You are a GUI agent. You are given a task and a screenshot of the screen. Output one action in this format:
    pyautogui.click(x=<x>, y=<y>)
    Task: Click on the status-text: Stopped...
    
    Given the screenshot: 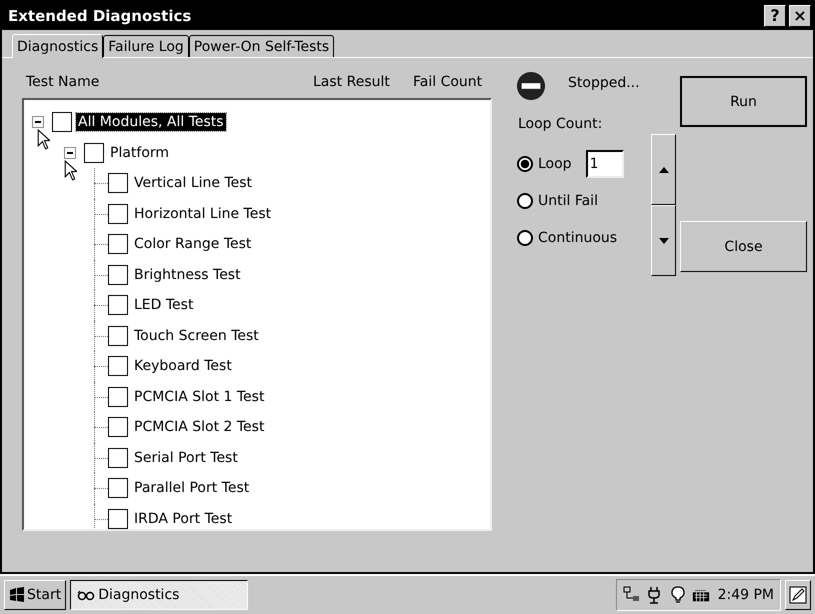 What is the action you would take?
    pyautogui.click(x=604, y=83)
    